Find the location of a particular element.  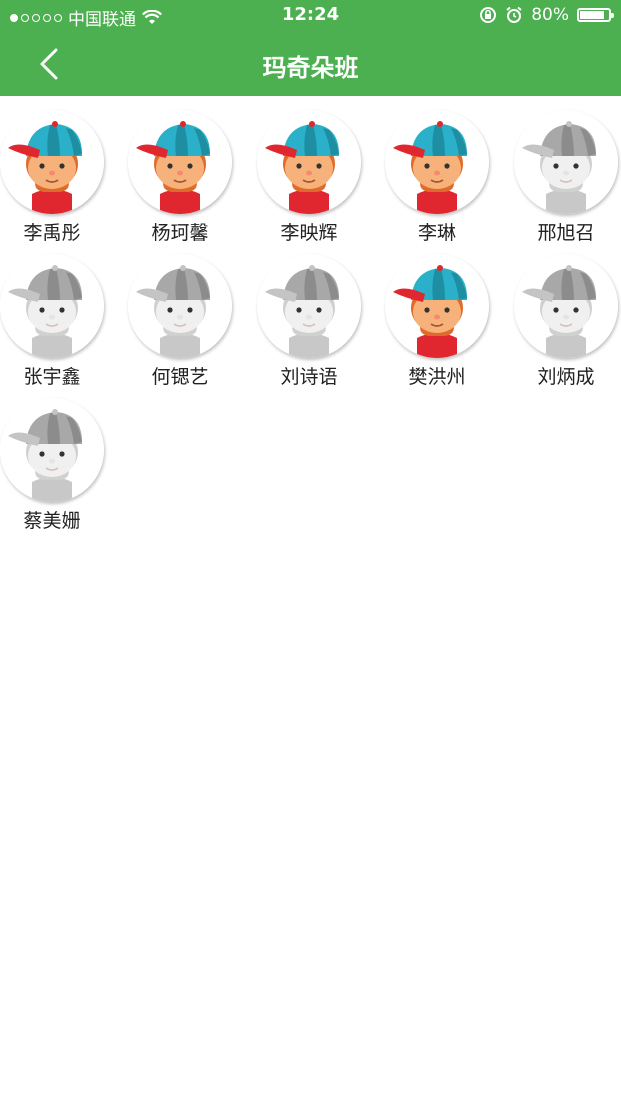

student-item: 张宇鑫 is located at coordinates (53, 321).